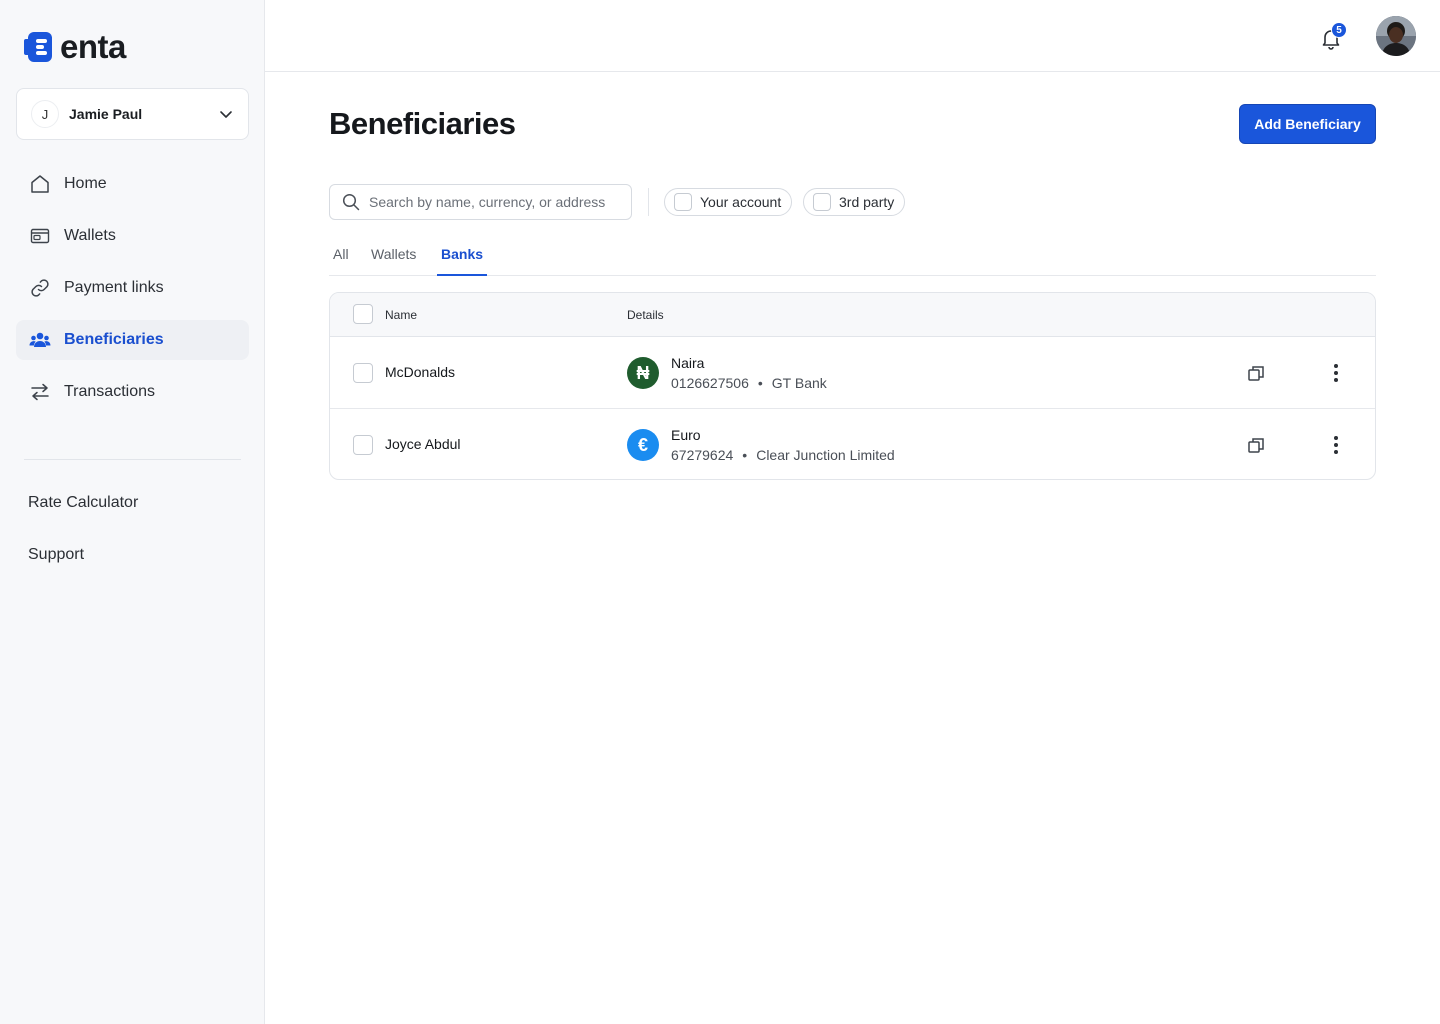 This screenshot has height=1024, width=1440. I want to click on account-details: 67279624 • Clear Junction Limited, so click(783, 455).